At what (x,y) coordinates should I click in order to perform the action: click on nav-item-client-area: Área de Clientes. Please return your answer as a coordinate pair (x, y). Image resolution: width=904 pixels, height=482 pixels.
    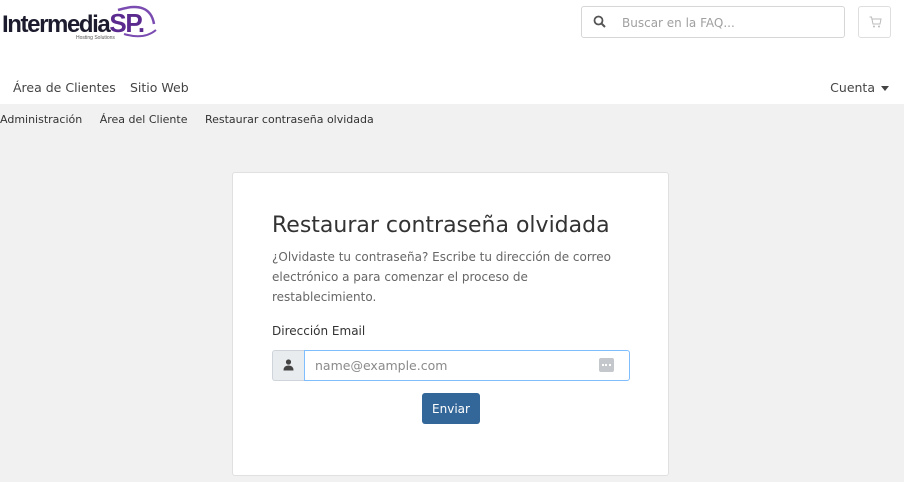
    Looking at the image, I should click on (64, 87).